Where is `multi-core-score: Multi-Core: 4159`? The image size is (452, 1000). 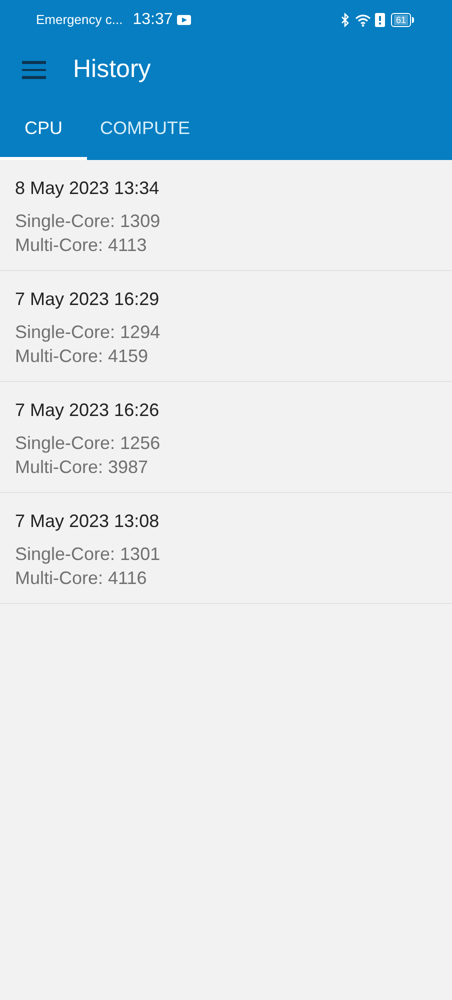
multi-core-score: Multi-Core: 4159 is located at coordinates (81, 356).